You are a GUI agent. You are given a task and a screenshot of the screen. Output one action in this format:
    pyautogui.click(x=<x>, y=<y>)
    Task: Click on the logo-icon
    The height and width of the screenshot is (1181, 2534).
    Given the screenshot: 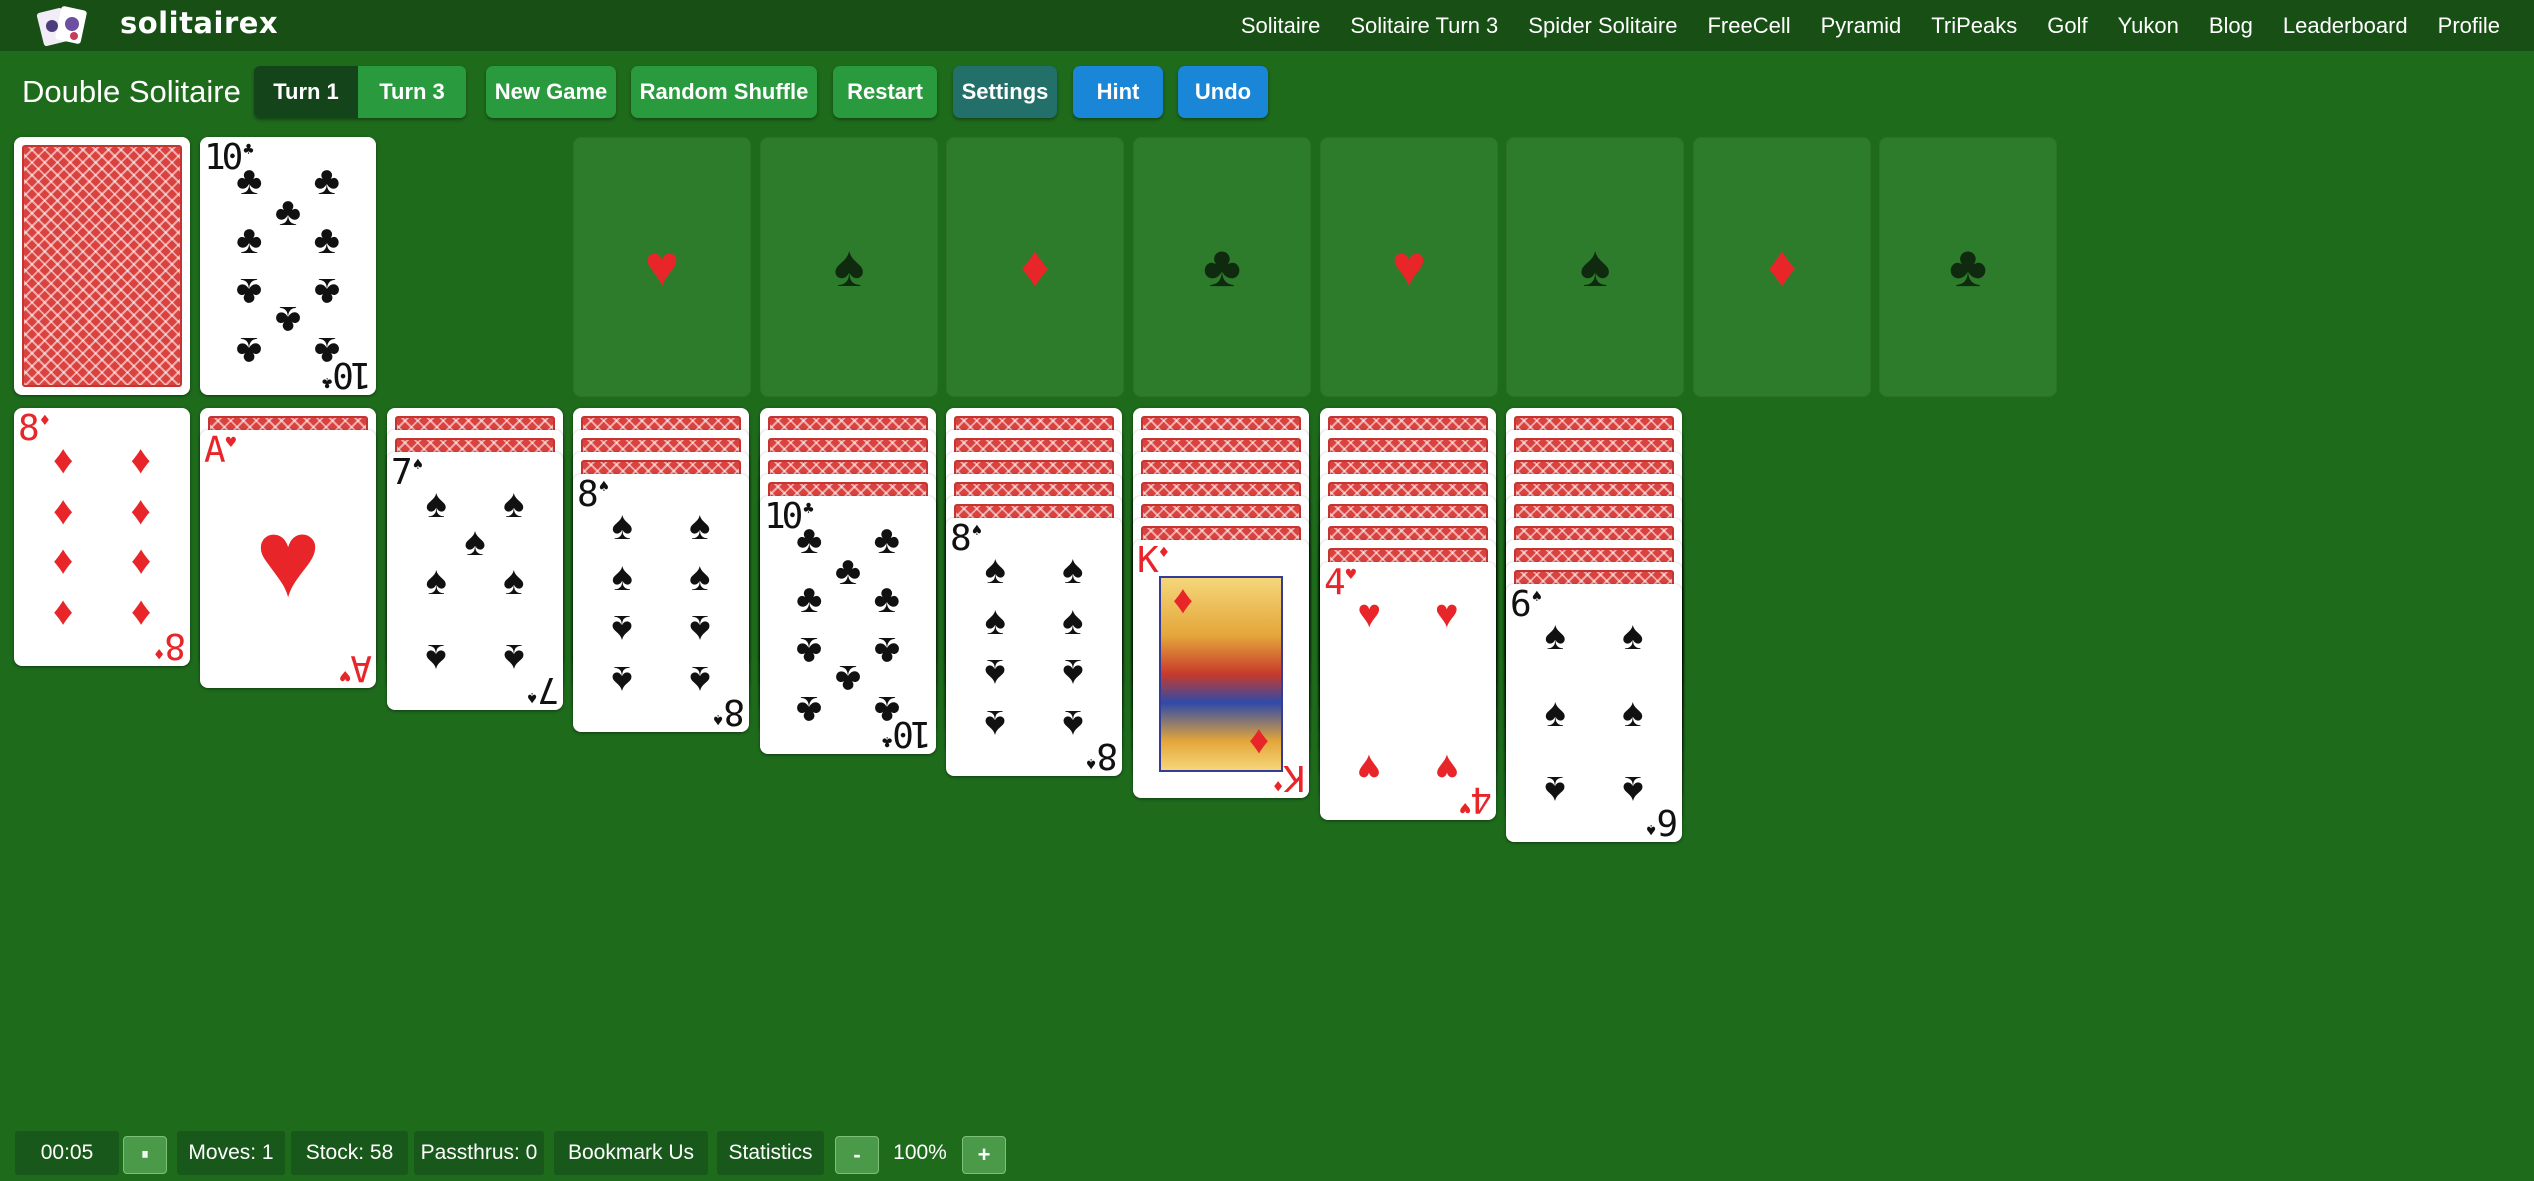 What is the action you would take?
    pyautogui.click(x=65, y=26)
    